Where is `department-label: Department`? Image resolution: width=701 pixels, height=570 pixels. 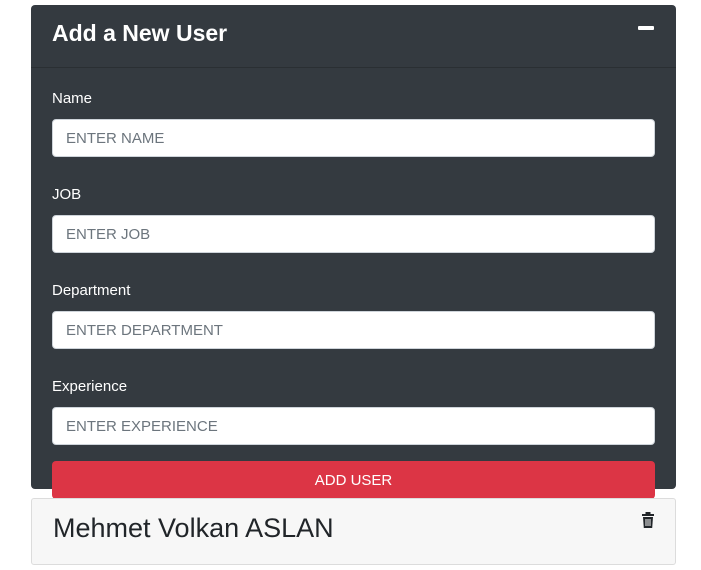 department-label: Department is located at coordinates (91, 290).